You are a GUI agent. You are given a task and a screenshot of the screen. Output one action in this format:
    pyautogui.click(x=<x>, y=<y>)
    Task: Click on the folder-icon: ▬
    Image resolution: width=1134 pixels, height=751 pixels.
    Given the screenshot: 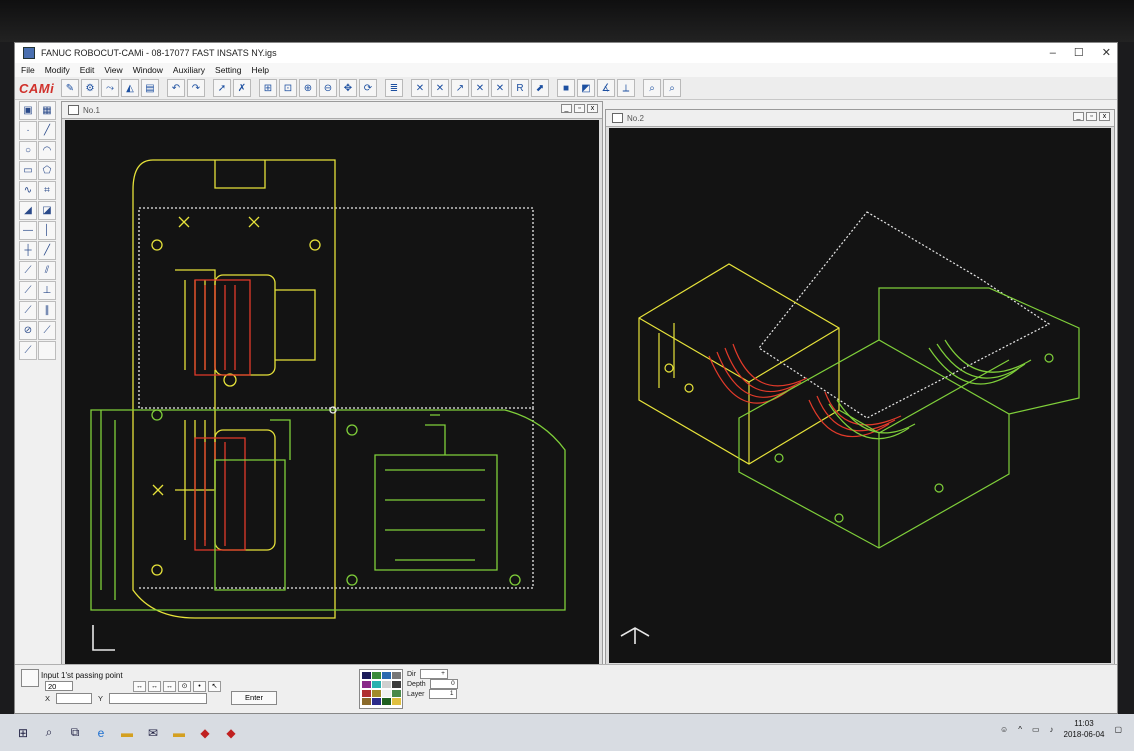 What is the action you would take?
    pyautogui.click(x=179, y=733)
    